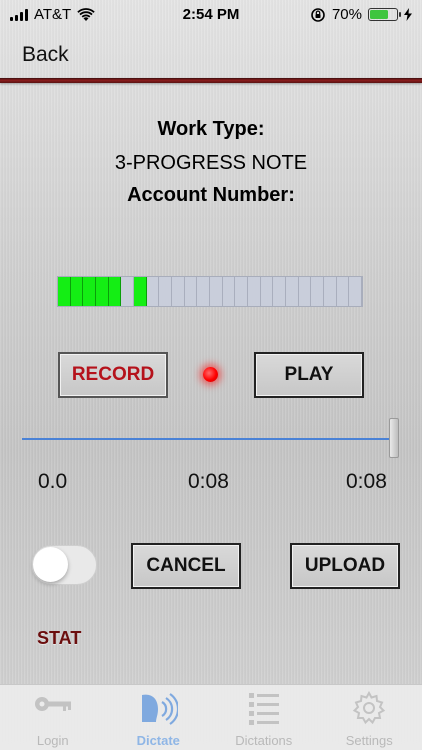 The height and width of the screenshot is (750, 422). I want to click on gear-icon, so click(369, 708).